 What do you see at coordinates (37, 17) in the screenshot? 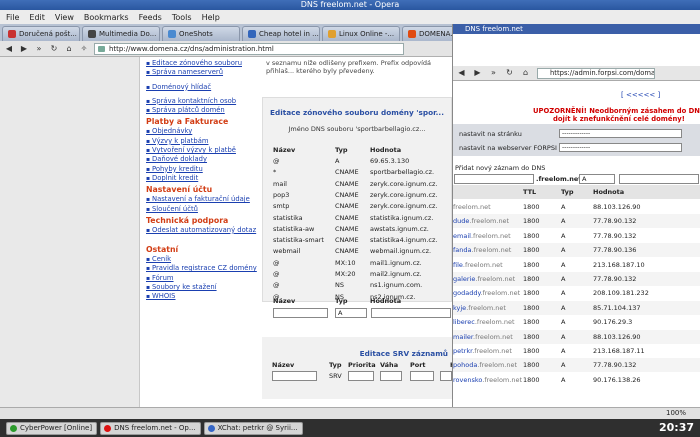
I see `menu-item-edit: Edit` at bounding box center [37, 17].